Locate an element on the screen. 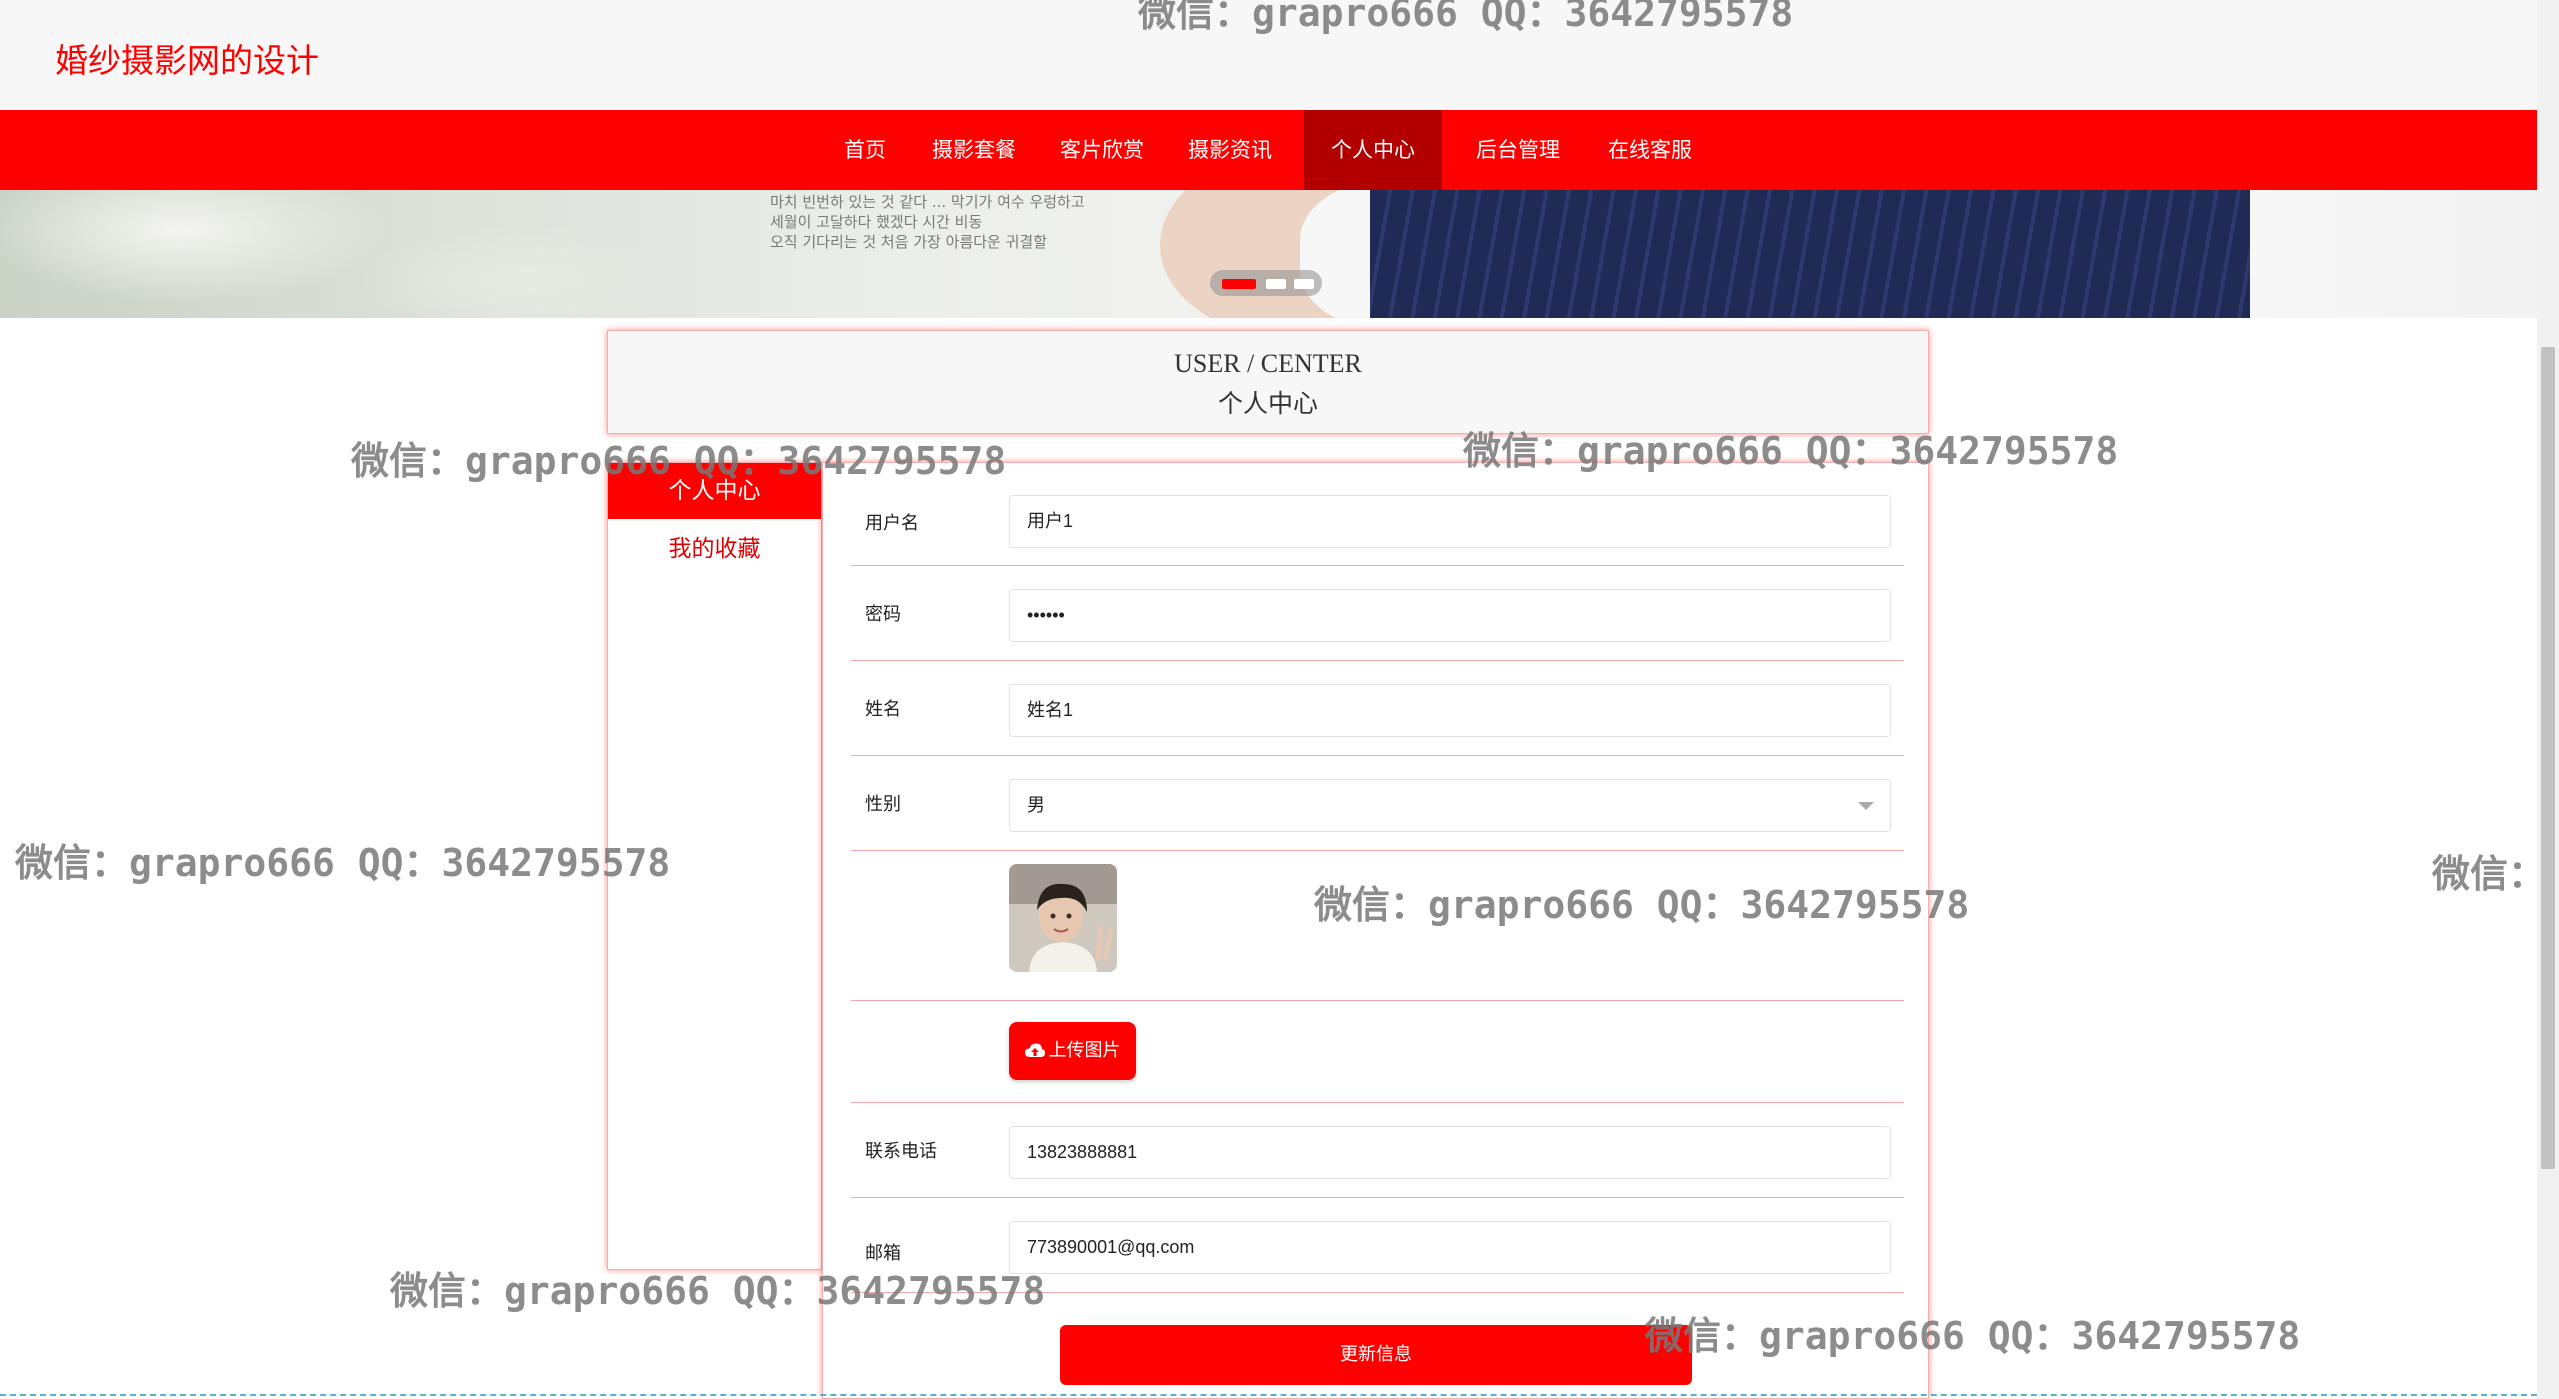 Image resolution: width=2559 pixels, height=1399 pixels. upload-image-button: 上传图片 is located at coordinates (1072, 1051).